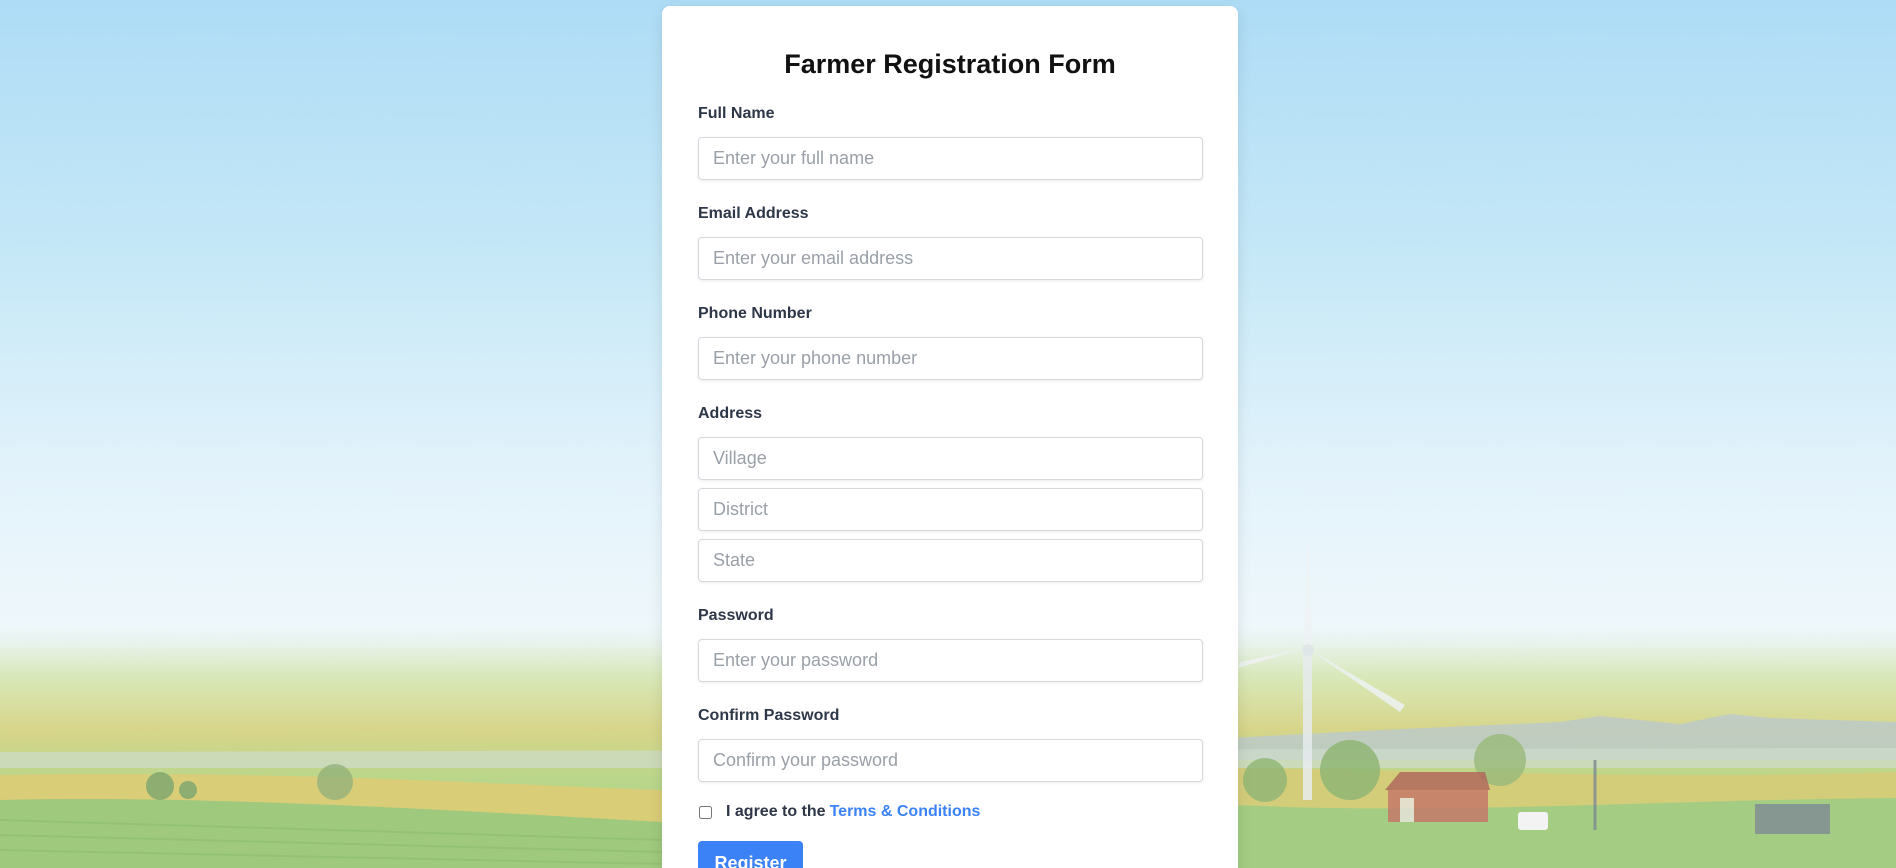 The image size is (1896, 868). What do you see at coordinates (950, 358) in the screenshot?
I see `phone-input` at bounding box center [950, 358].